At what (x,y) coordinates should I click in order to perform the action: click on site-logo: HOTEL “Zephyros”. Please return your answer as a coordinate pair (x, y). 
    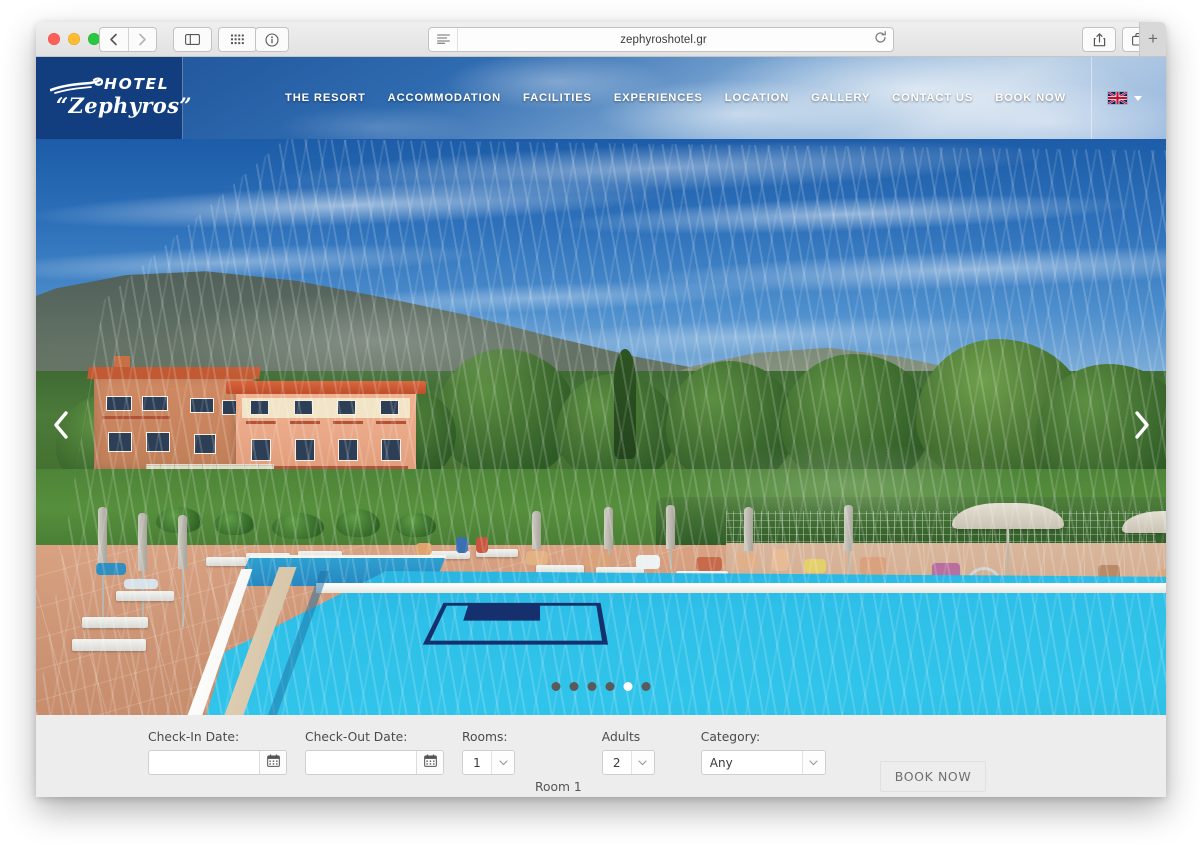
    Looking at the image, I should click on (114, 98).